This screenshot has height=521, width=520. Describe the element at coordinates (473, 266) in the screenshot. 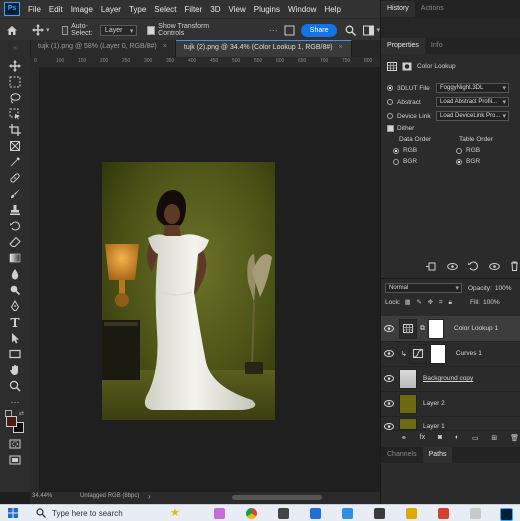

I see `reset-icon` at that location.